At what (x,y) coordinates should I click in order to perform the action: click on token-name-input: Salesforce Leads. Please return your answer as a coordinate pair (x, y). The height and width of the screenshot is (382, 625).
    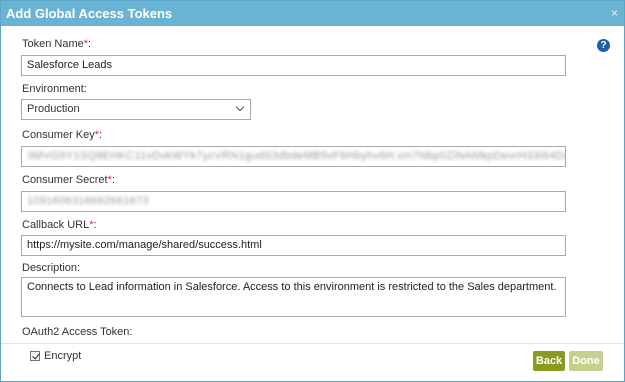
    Looking at the image, I should click on (293, 65).